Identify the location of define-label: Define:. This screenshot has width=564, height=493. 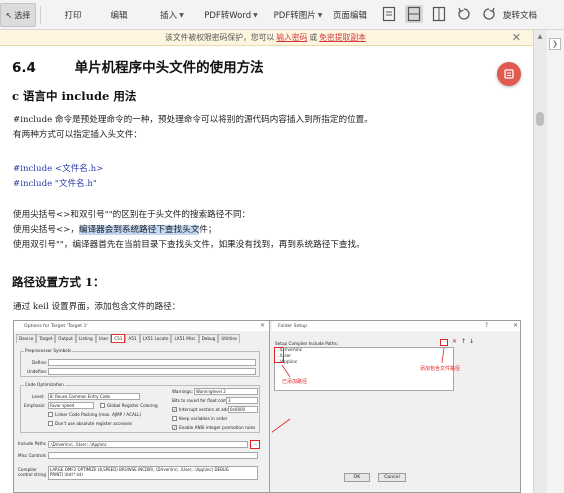
(40, 362).